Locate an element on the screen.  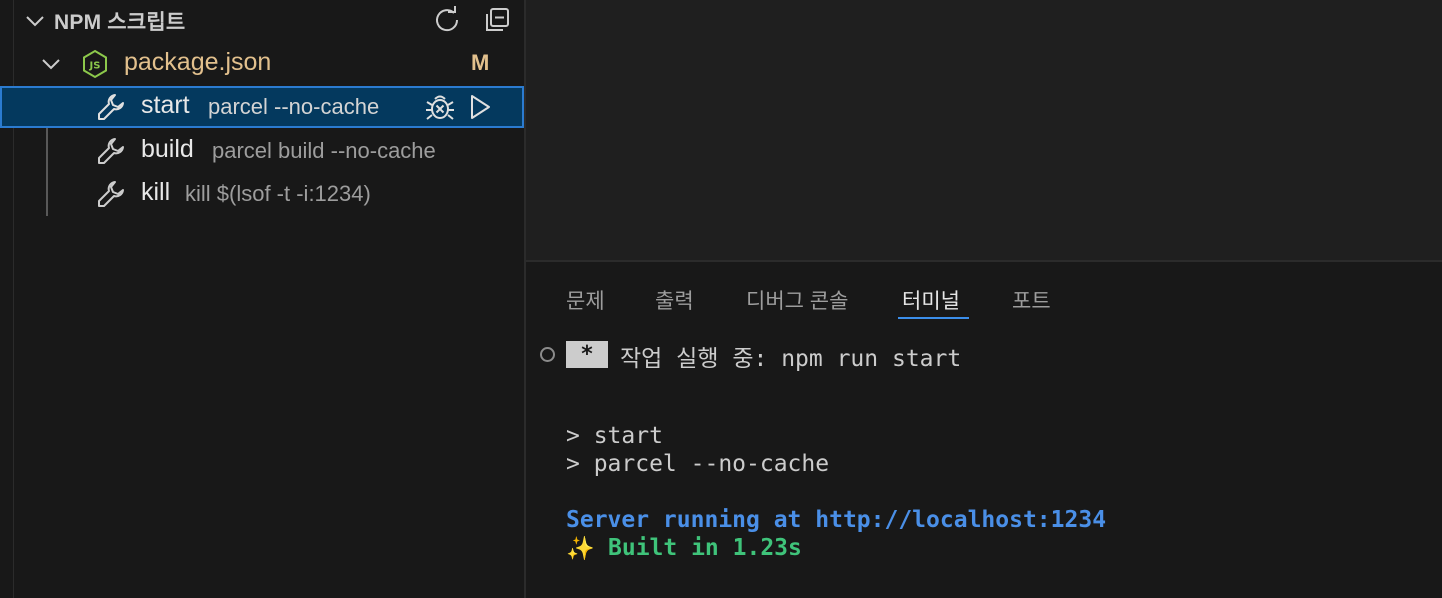
script-item-start: start parcel --no-cache is located at coordinates (262, 107).